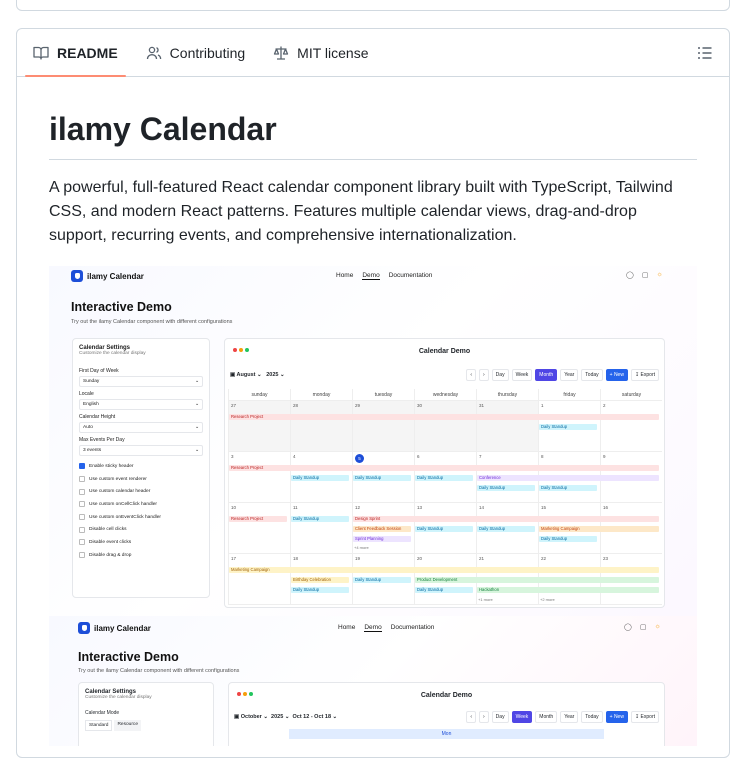 The height and width of the screenshot is (758, 746). I want to click on settings-checkbox-row: Disable cell clicks, so click(141, 529).